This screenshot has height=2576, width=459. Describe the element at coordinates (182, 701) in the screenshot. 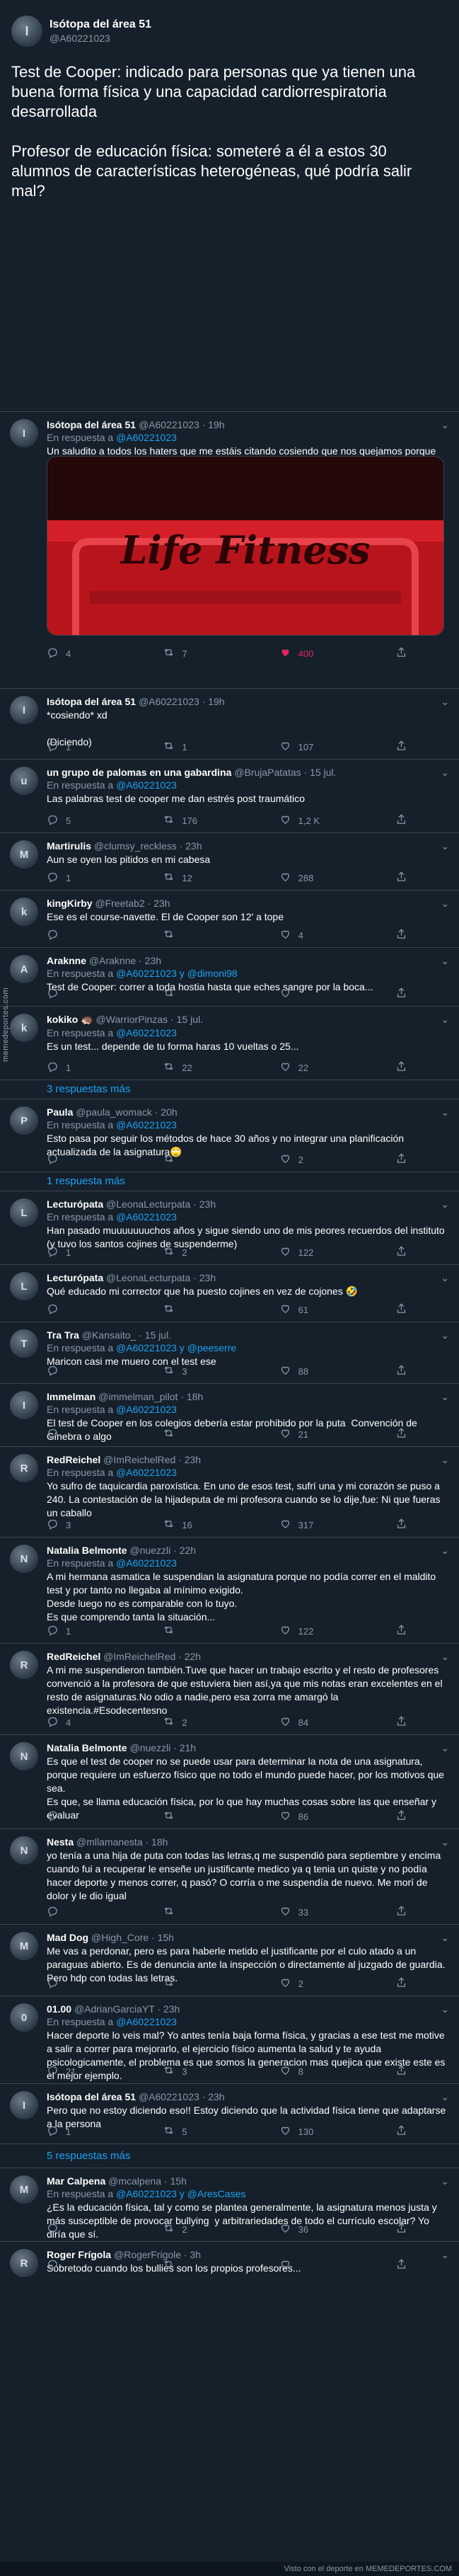

I see `handle: @A60221023 · 19h` at that location.